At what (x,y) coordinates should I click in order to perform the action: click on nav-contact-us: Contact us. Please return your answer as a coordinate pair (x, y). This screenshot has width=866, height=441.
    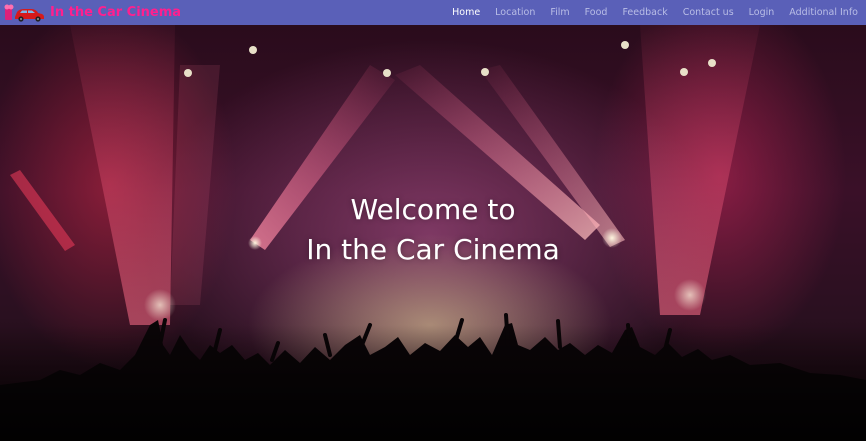
    Looking at the image, I should click on (708, 12).